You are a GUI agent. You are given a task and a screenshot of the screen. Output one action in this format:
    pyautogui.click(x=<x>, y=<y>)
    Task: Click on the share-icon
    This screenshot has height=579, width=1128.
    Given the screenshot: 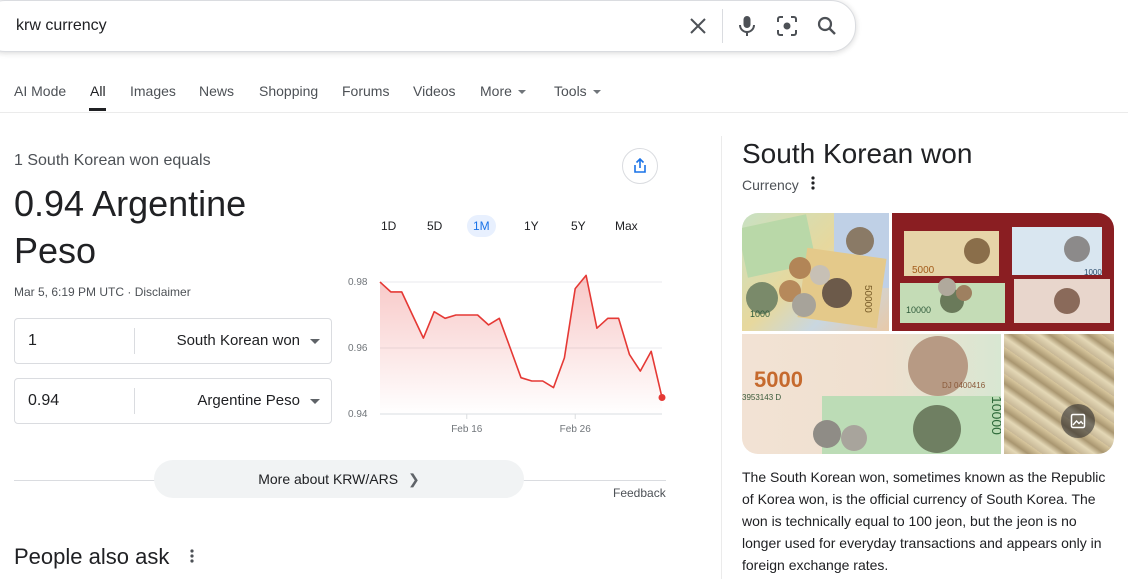 What is the action you would take?
    pyautogui.click(x=640, y=165)
    